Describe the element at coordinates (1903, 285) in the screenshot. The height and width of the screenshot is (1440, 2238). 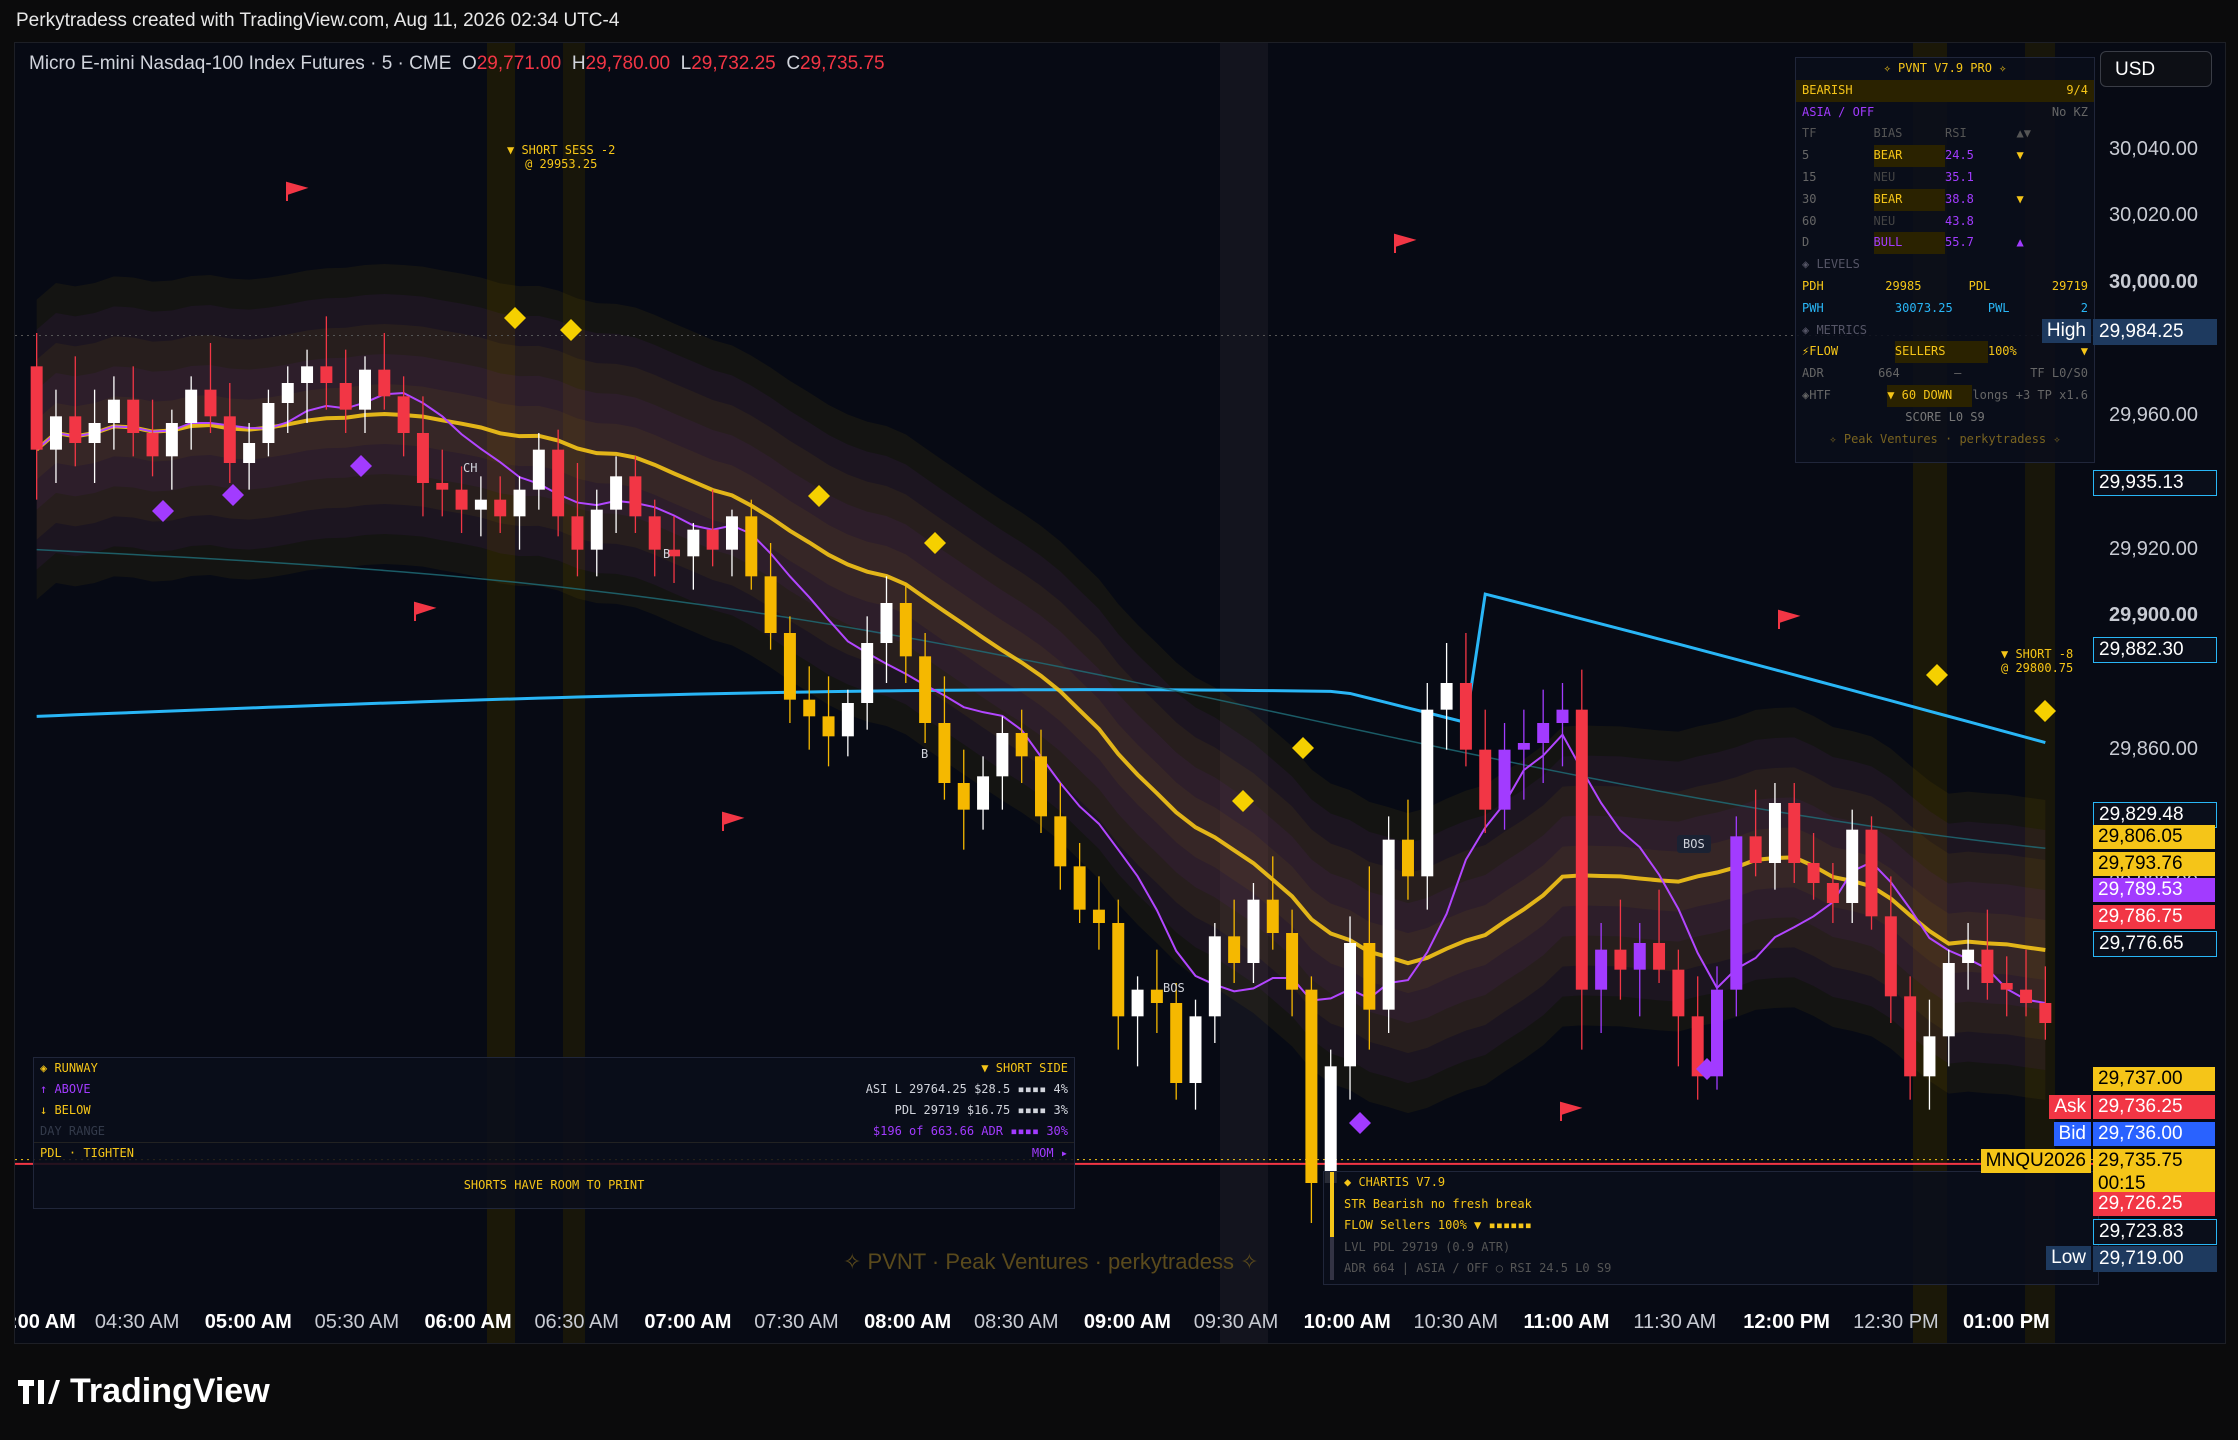
I see `pdh-value: 29985` at that location.